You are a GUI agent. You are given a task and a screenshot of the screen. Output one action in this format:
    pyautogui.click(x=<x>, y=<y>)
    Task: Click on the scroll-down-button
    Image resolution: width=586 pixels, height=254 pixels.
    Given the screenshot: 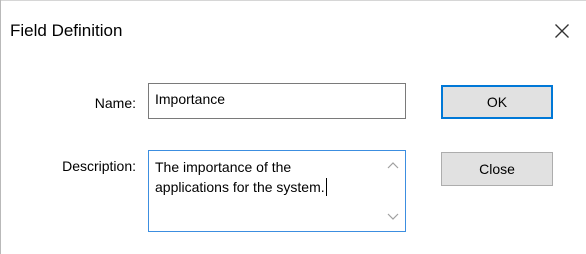 What is the action you would take?
    pyautogui.click(x=393, y=217)
    